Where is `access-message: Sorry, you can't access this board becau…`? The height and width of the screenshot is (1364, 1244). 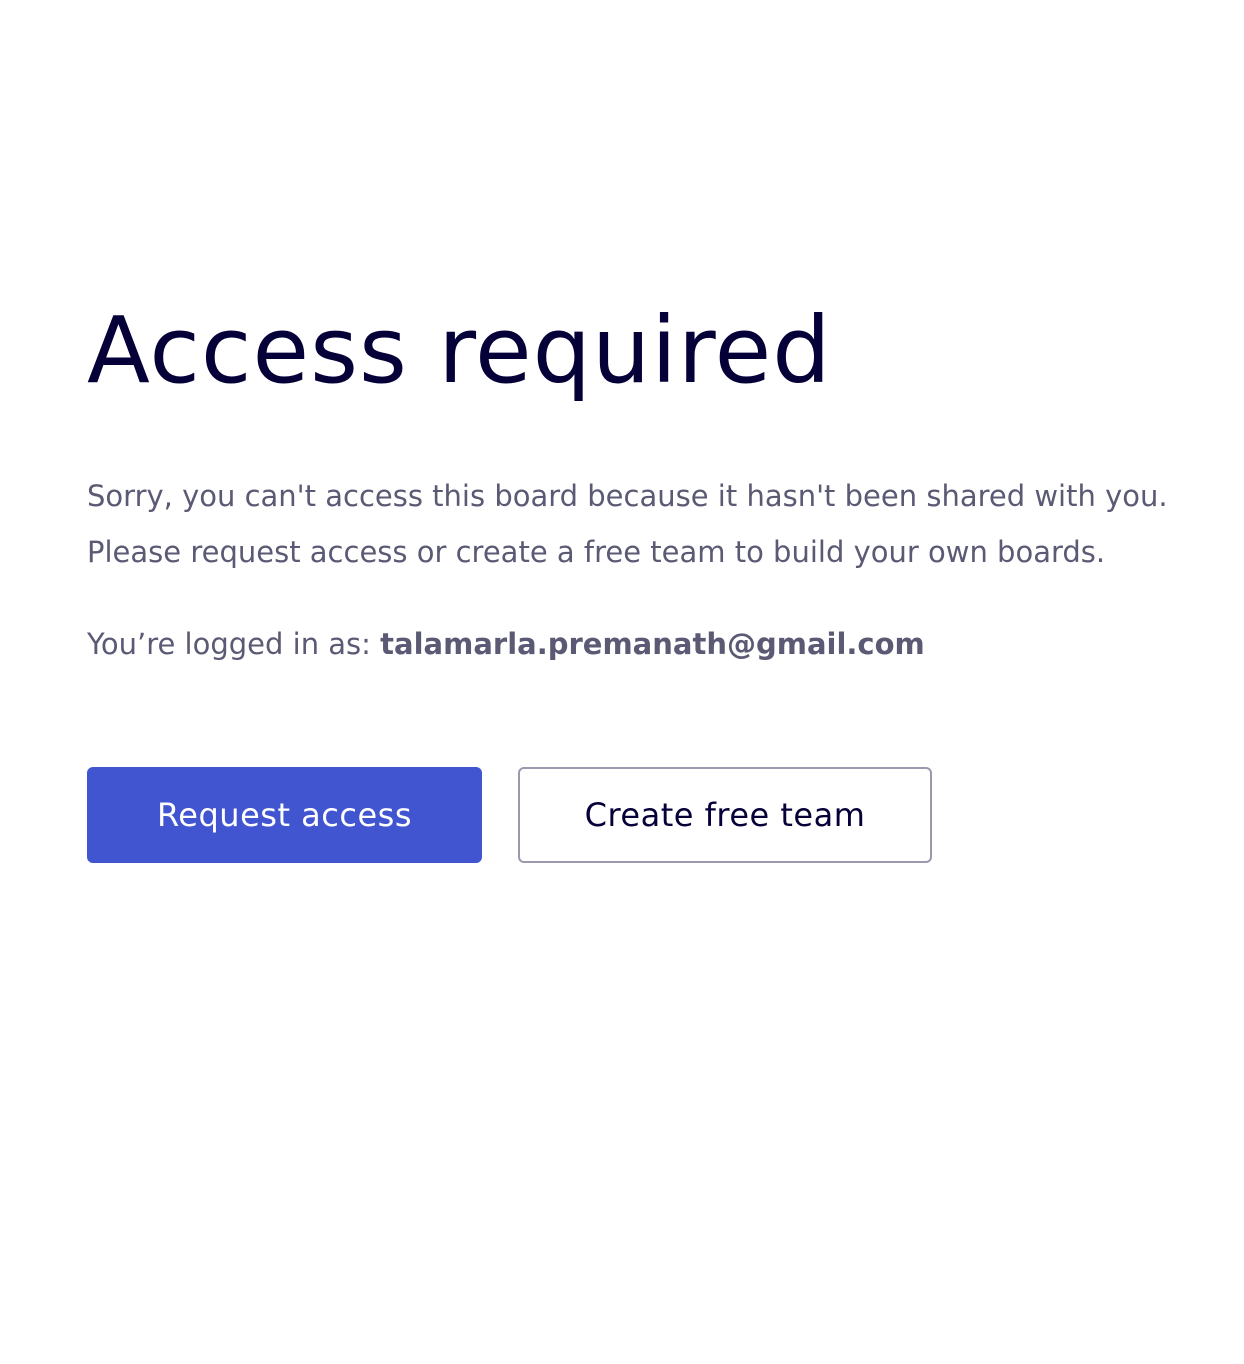 access-message: Sorry, you can't access this board becau… is located at coordinates (627, 524).